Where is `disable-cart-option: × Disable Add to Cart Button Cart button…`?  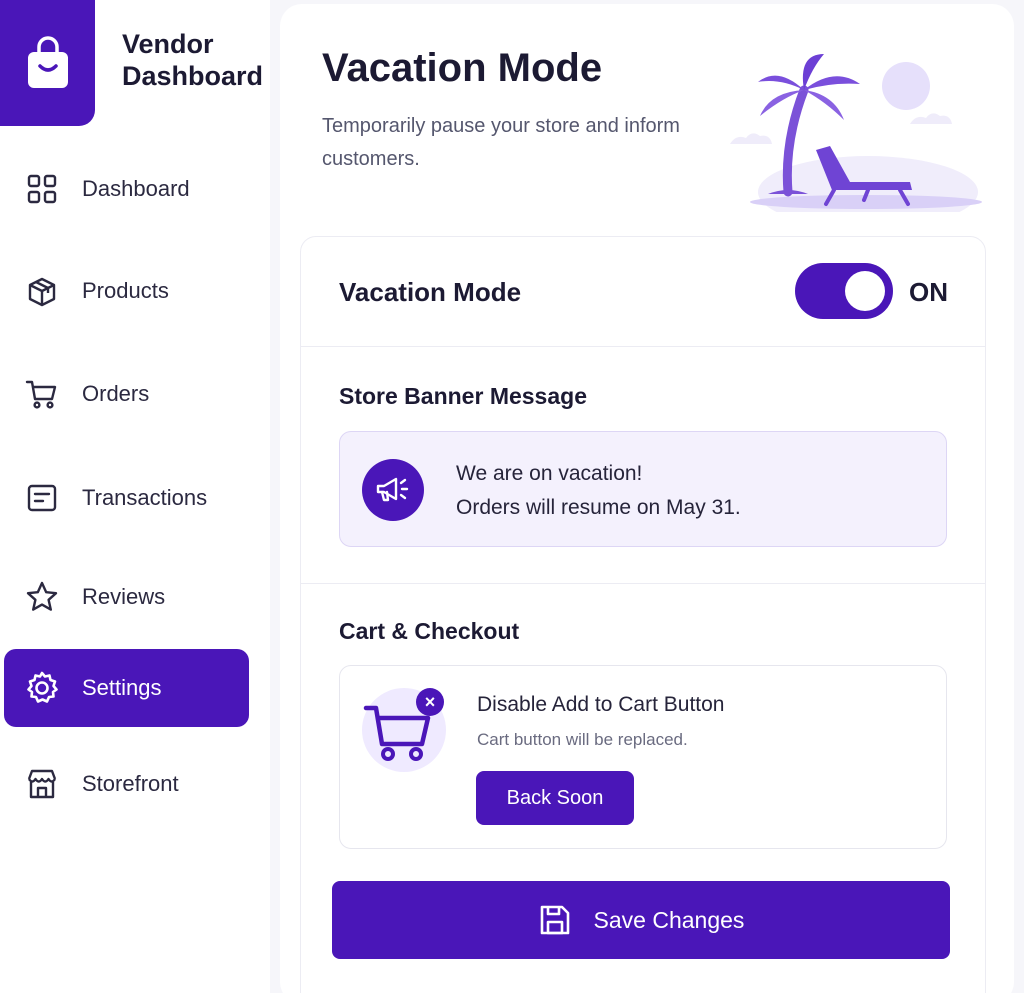
disable-cart-option: × Disable Add to Cart Button Cart button… is located at coordinates (643, 757).